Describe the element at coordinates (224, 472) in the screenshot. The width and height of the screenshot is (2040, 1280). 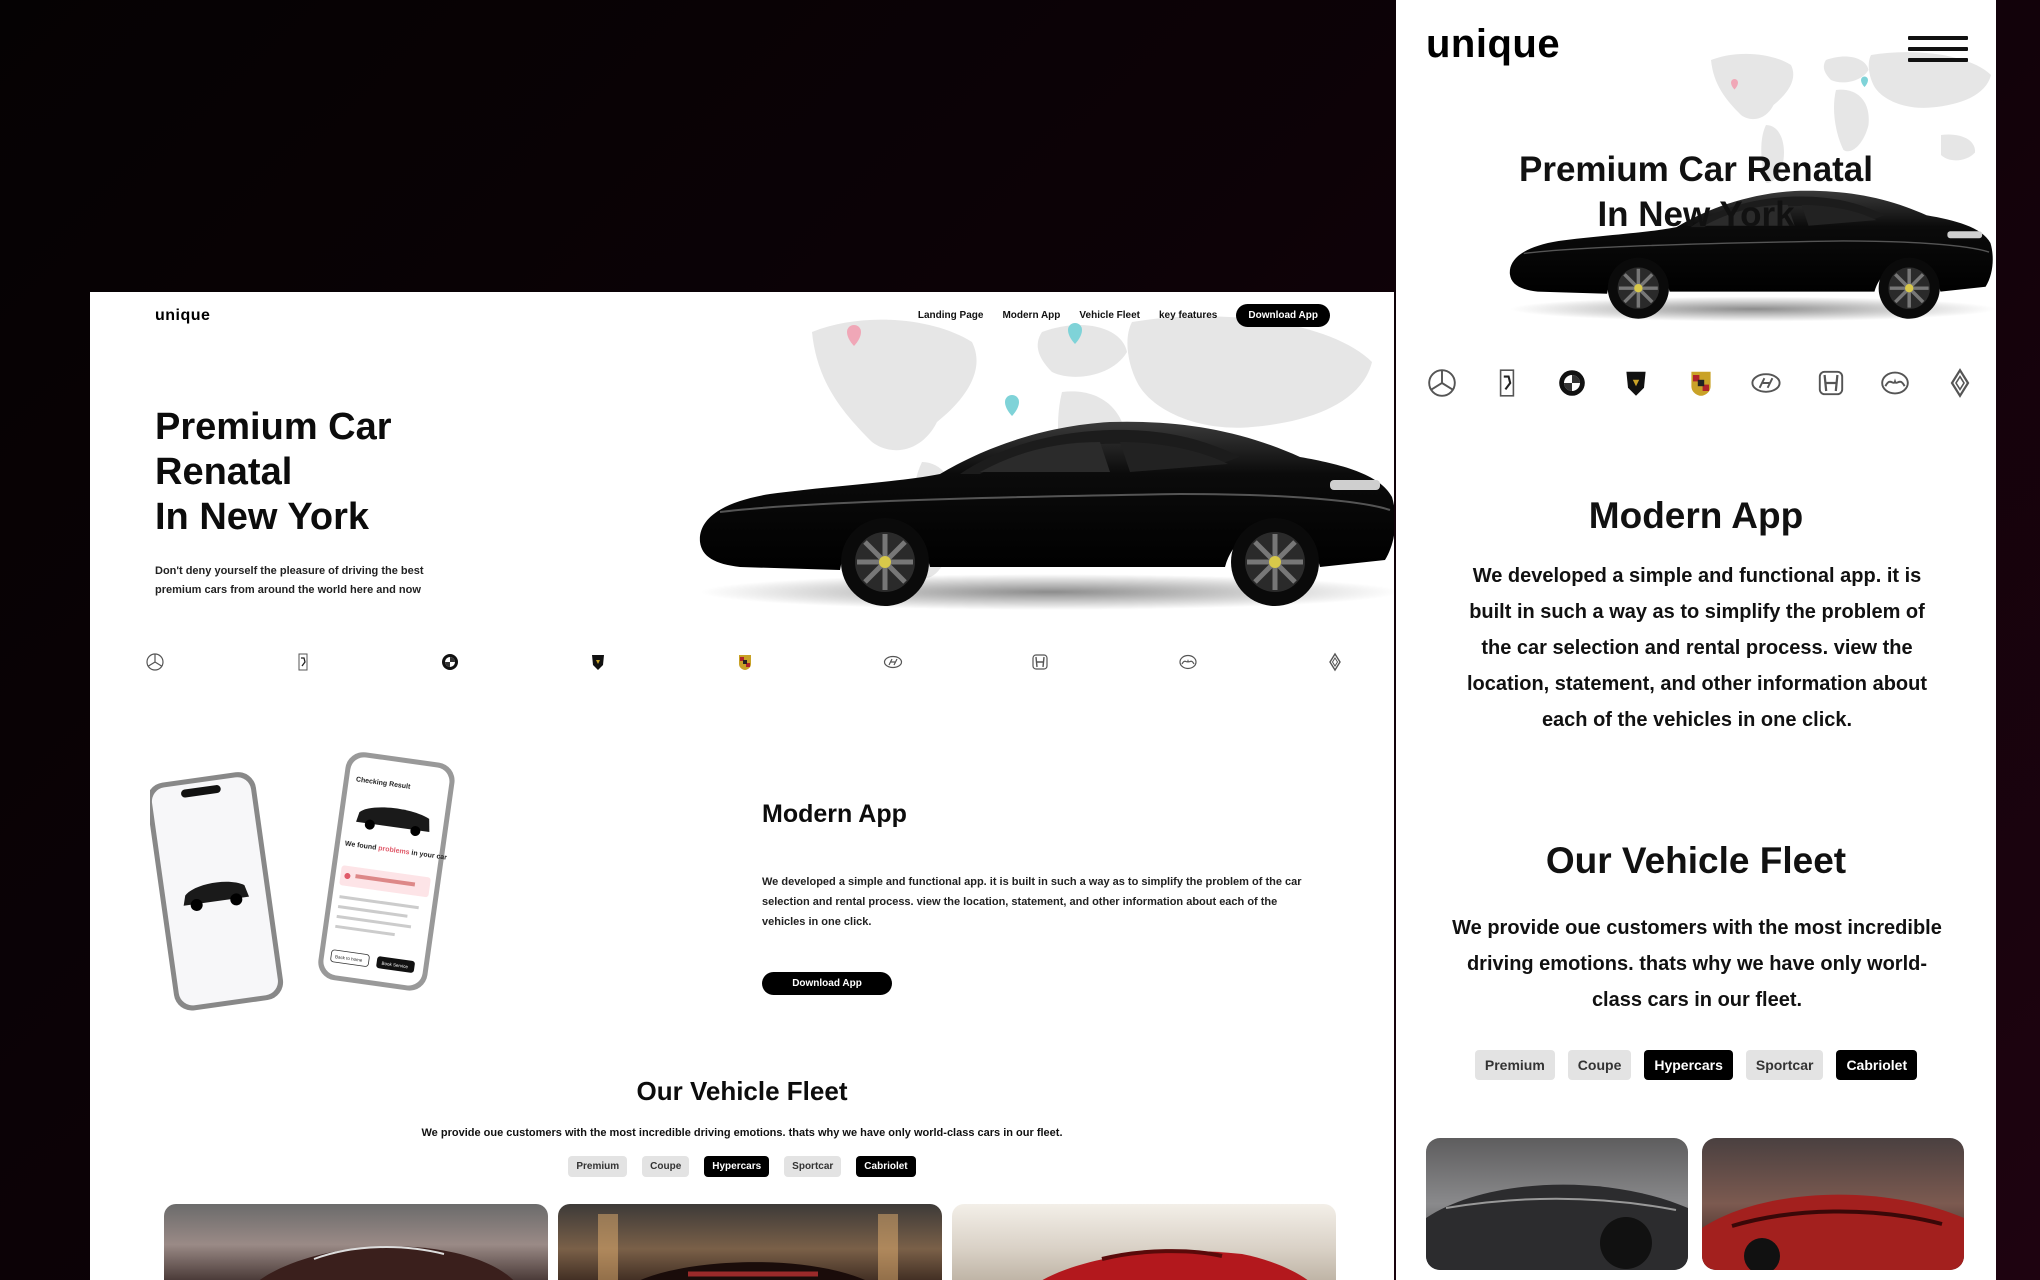
I see `hero-title-line: Renatal` at that location.